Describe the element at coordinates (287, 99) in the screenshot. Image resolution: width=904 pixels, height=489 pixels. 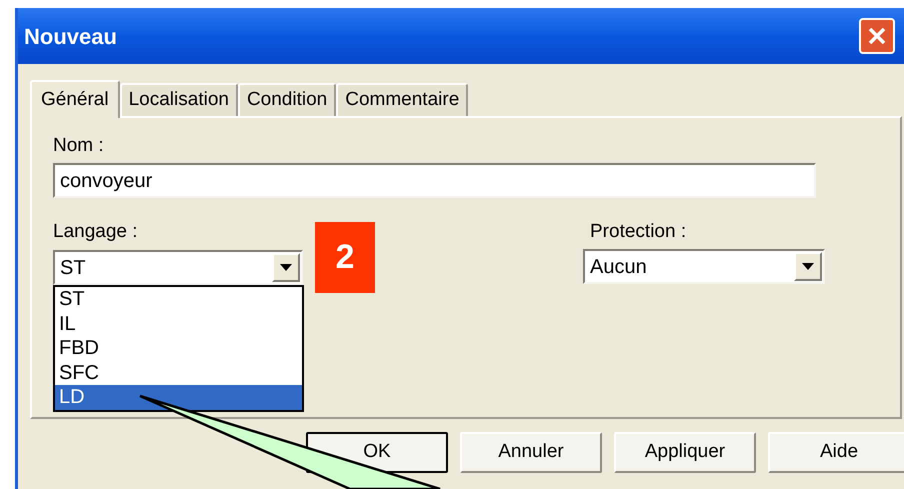
I see `tab: Condition` at that location.